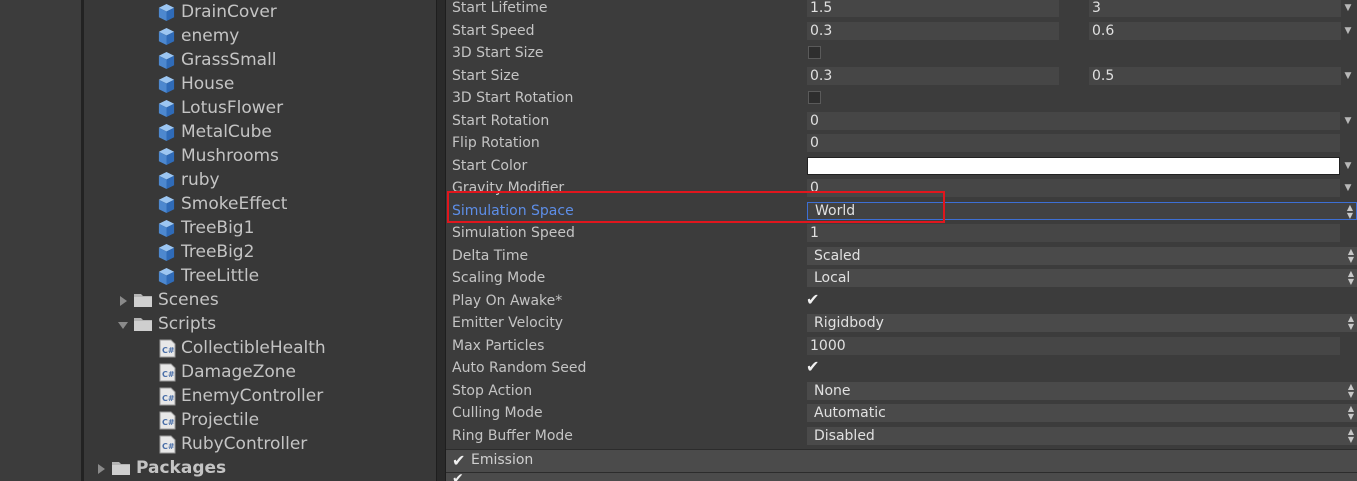 This screenshot has height=481, width=1357. Describe the element at coordinates (209, 420) in the screenshot. I see `script-item: C# Projectile` at that location.